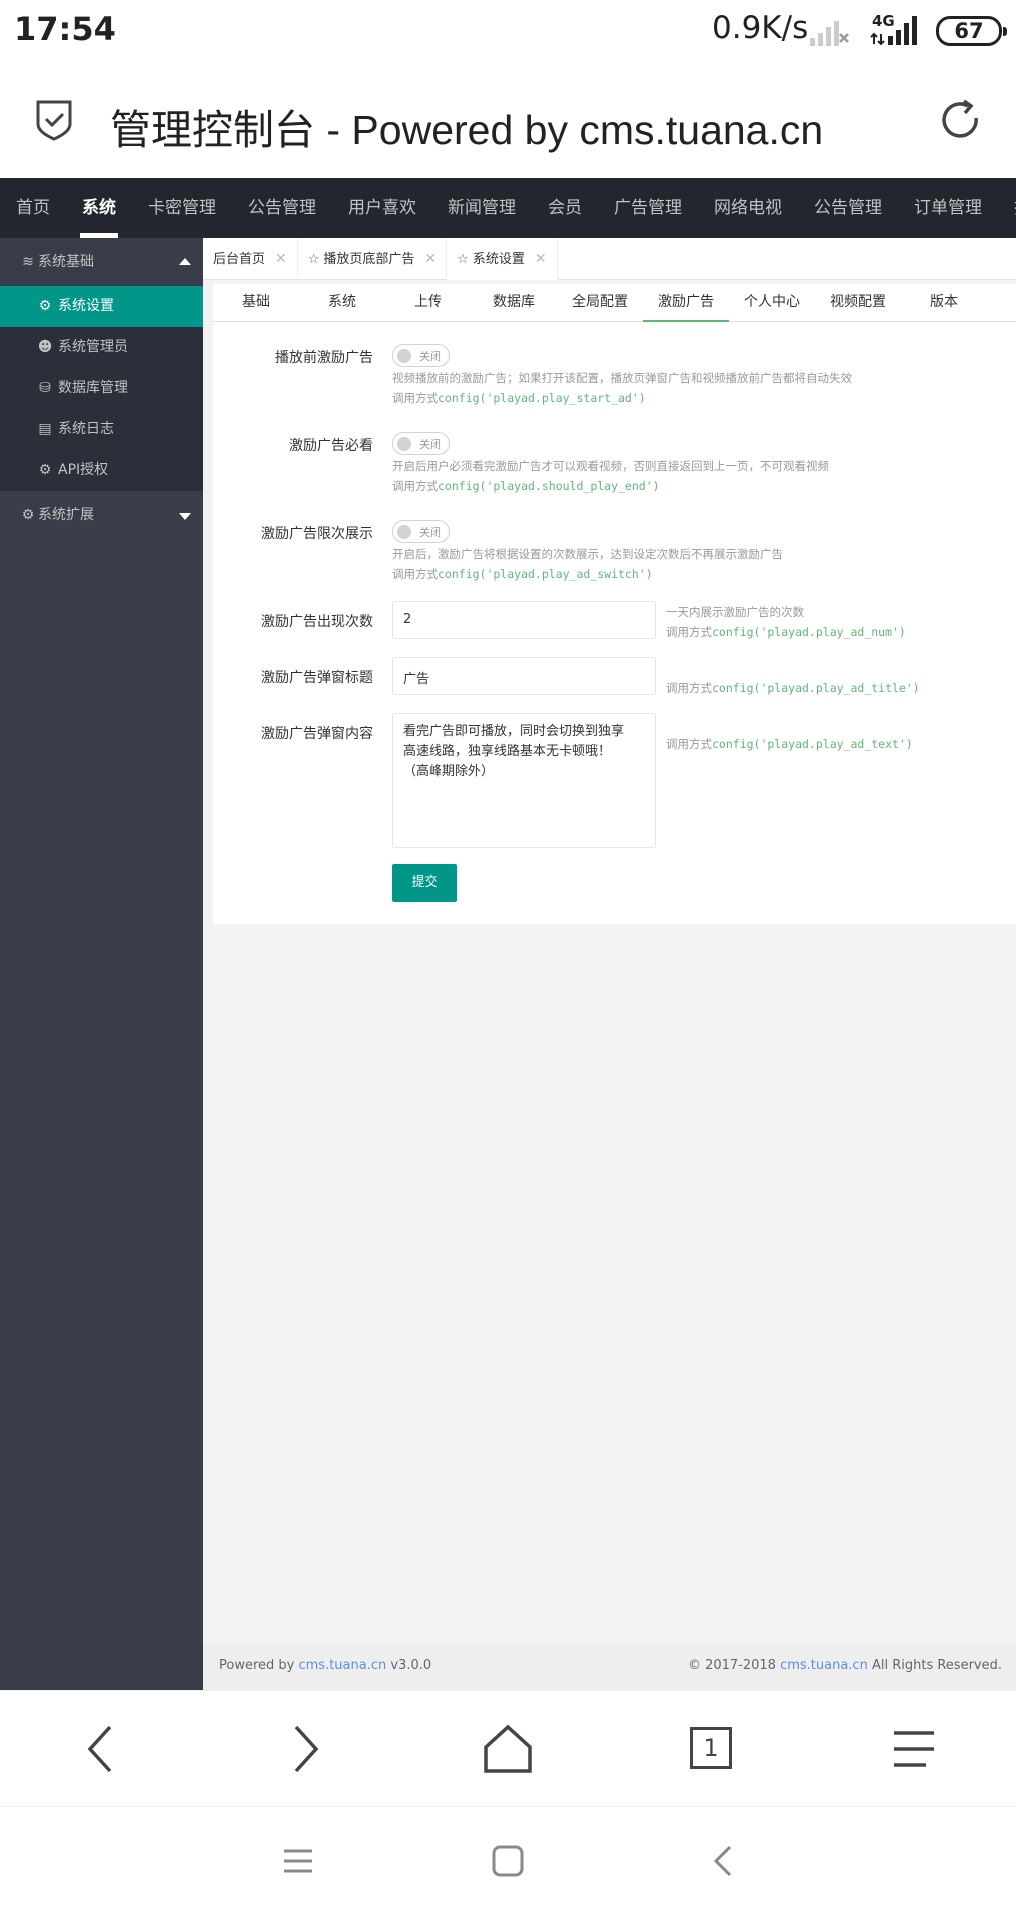  Describe the element at coordinates (317, 534) in the screenshot. I see `field-label: 激励广告限次展示` at that location.